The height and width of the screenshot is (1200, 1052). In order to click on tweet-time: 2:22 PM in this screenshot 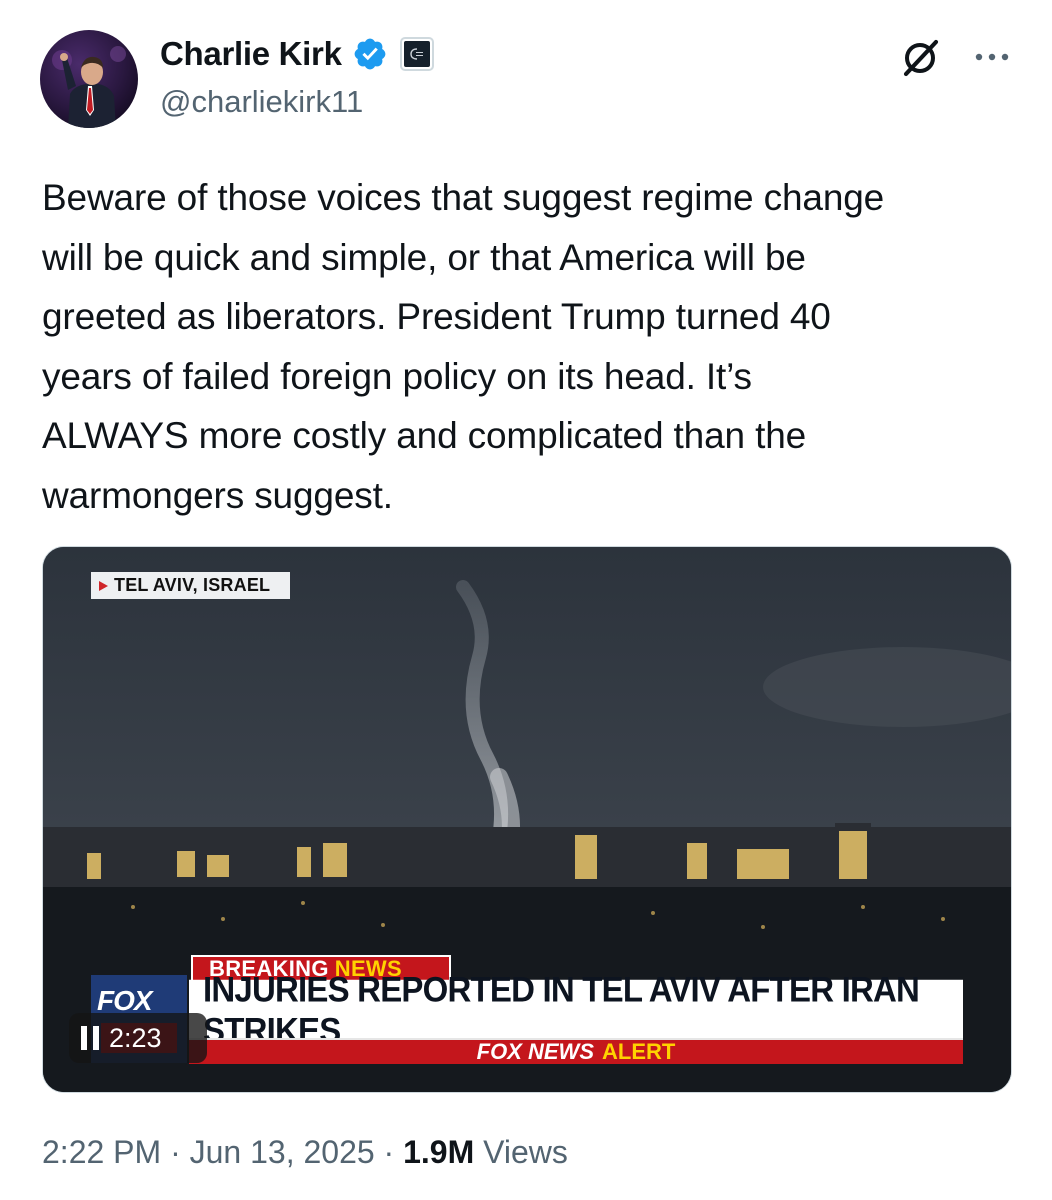, I will do `click(101, 1152)`.